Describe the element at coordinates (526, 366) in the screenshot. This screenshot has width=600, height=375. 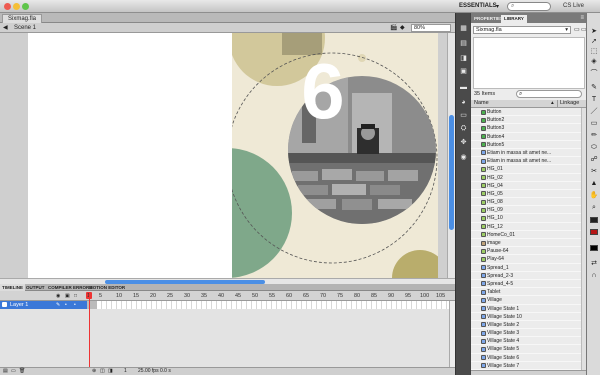
I see `library-item: Village State 7` at that location.